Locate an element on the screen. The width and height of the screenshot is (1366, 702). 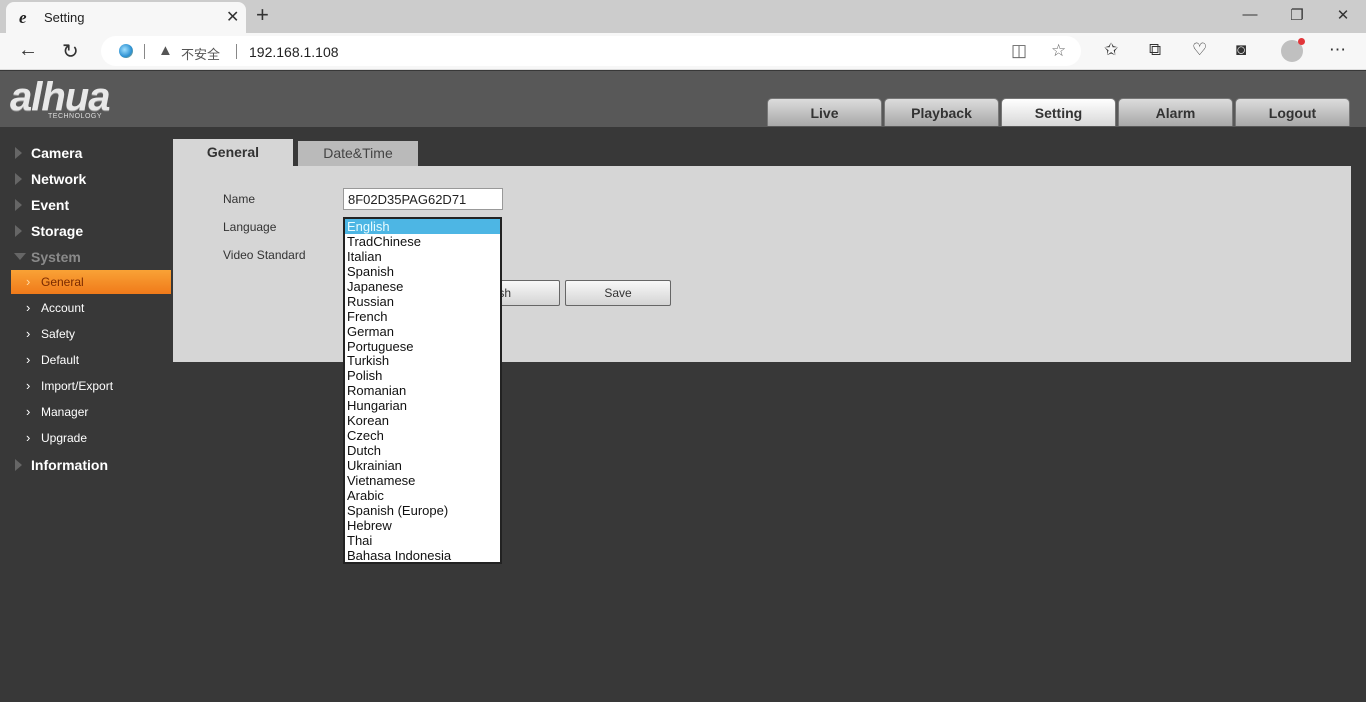
new-tab-icon: + is located at coordinates (262, 15).